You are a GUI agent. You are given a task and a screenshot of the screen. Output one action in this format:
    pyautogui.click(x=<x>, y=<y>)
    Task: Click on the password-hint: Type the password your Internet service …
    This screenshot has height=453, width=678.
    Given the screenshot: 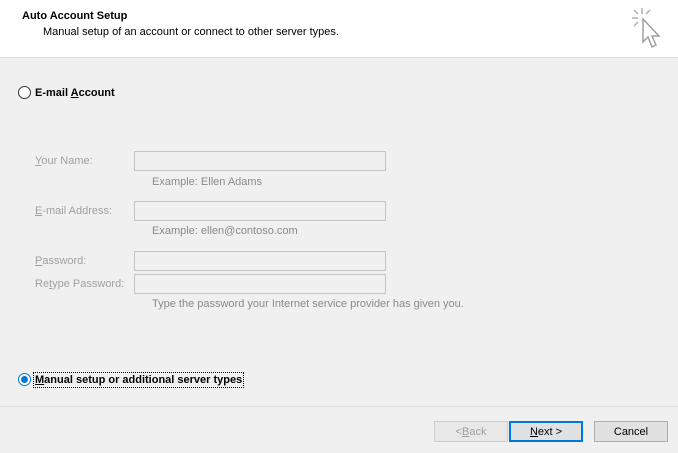 What is the action you would take?
    pyautogui.click(x=308, y=304)
    